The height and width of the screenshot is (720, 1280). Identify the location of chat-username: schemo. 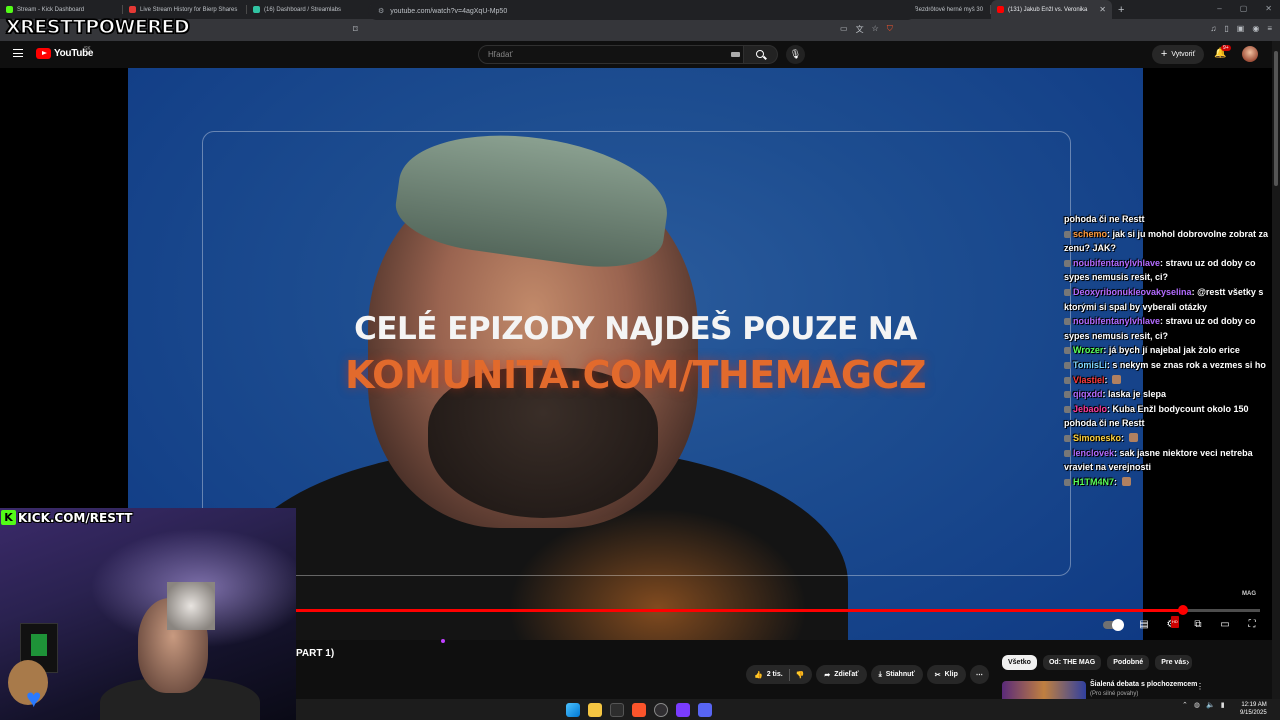
(1090, 234).